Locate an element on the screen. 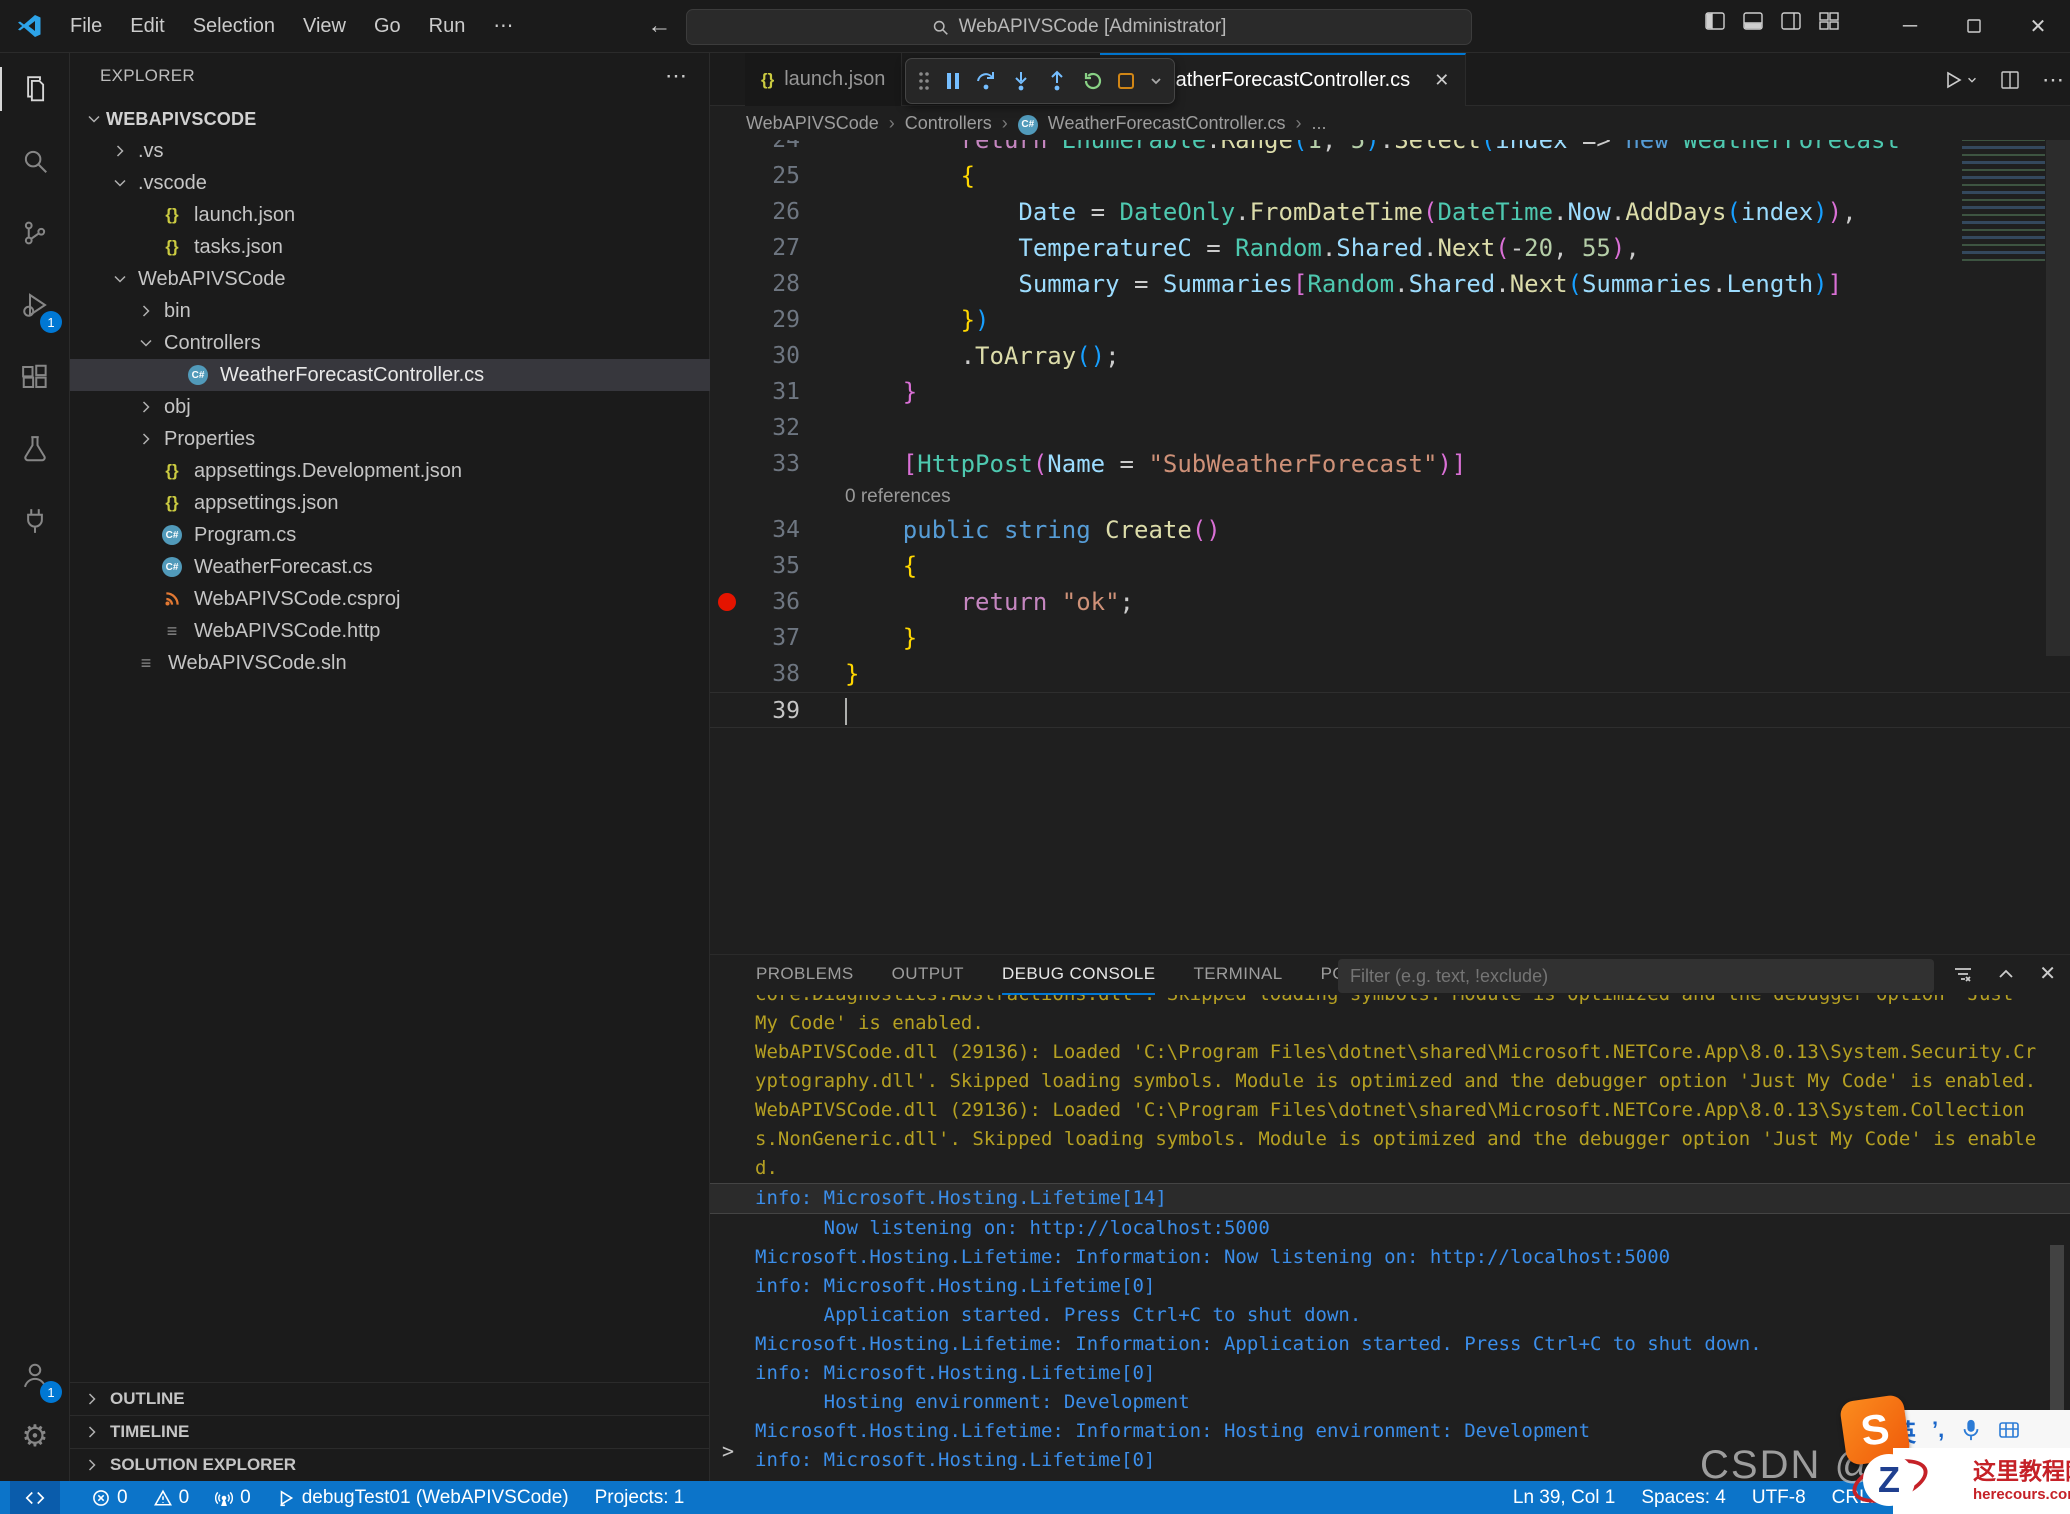  tab-launch.json: {} launch.json is located at coordinates (824, 79).